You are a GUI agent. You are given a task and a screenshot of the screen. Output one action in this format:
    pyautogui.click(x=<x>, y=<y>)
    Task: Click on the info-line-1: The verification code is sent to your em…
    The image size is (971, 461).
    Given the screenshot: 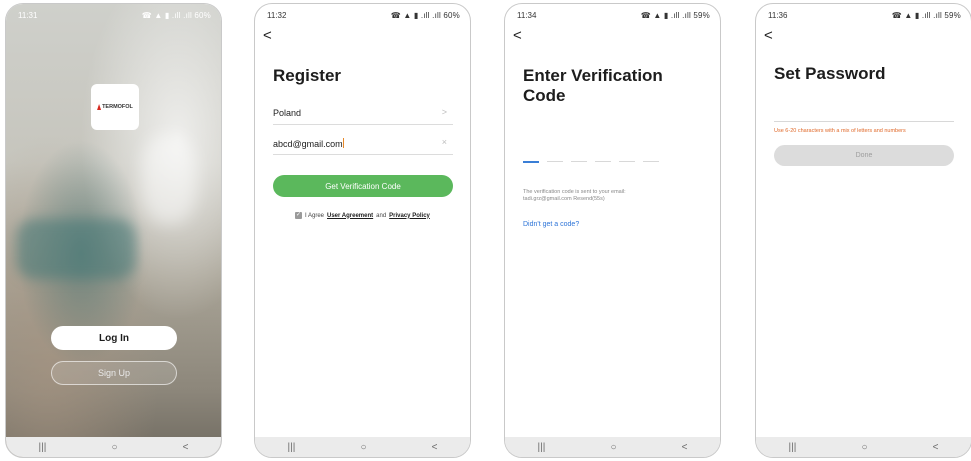 What is the action you would take?
    pyautogui.click(x=574, y=192)
    